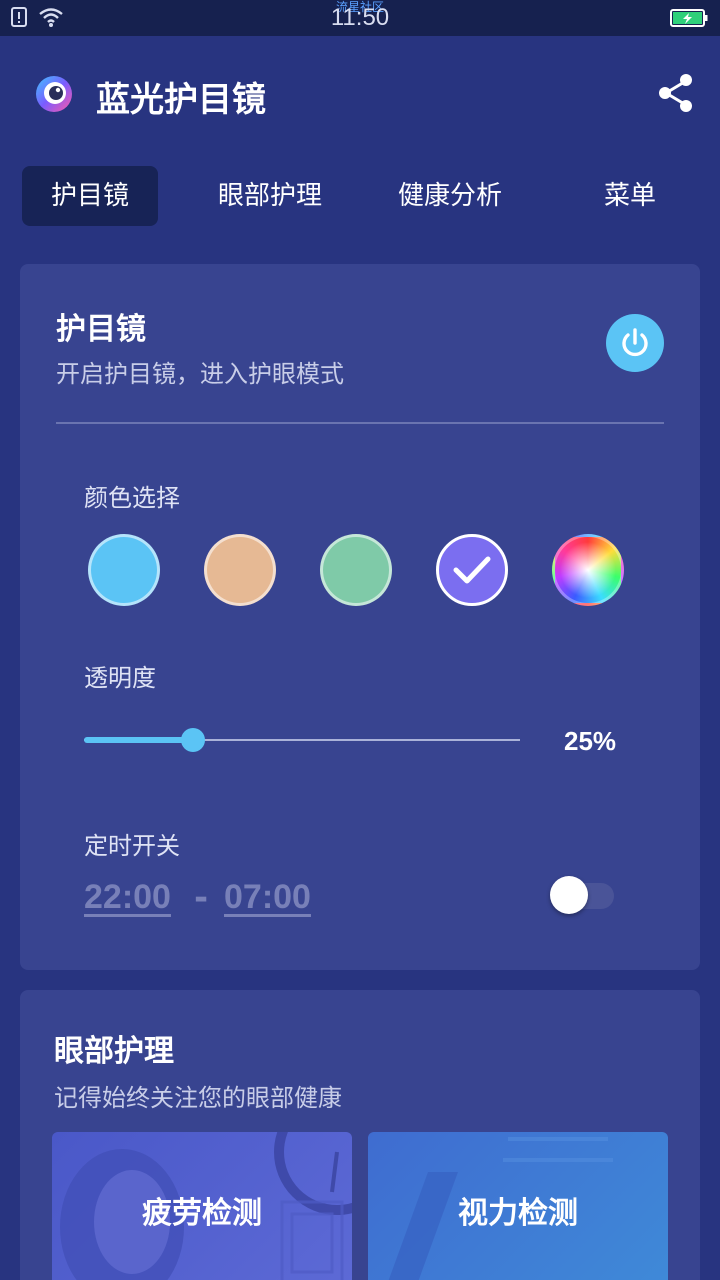 Image resolution: width=720 pixels, height=1280 pixels. Describe the element at coordinates (360, 423) in the screenshot. I see `divider` at that location.